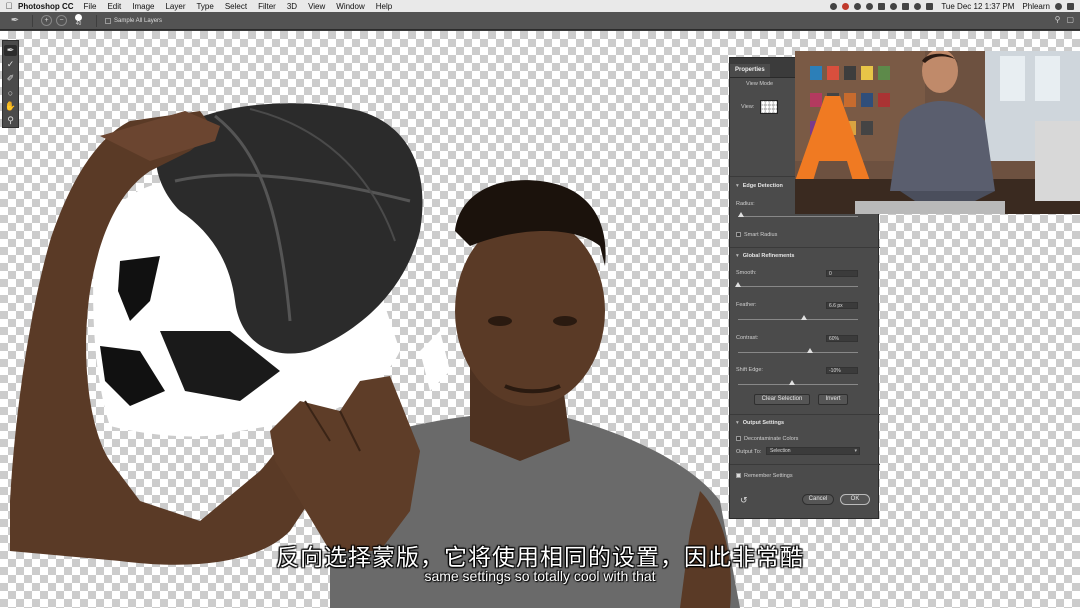  What do you see at coordinates (813, 451) in the screenshot?
I see `output-to-select: Selection` at bounding box center [813, 451].